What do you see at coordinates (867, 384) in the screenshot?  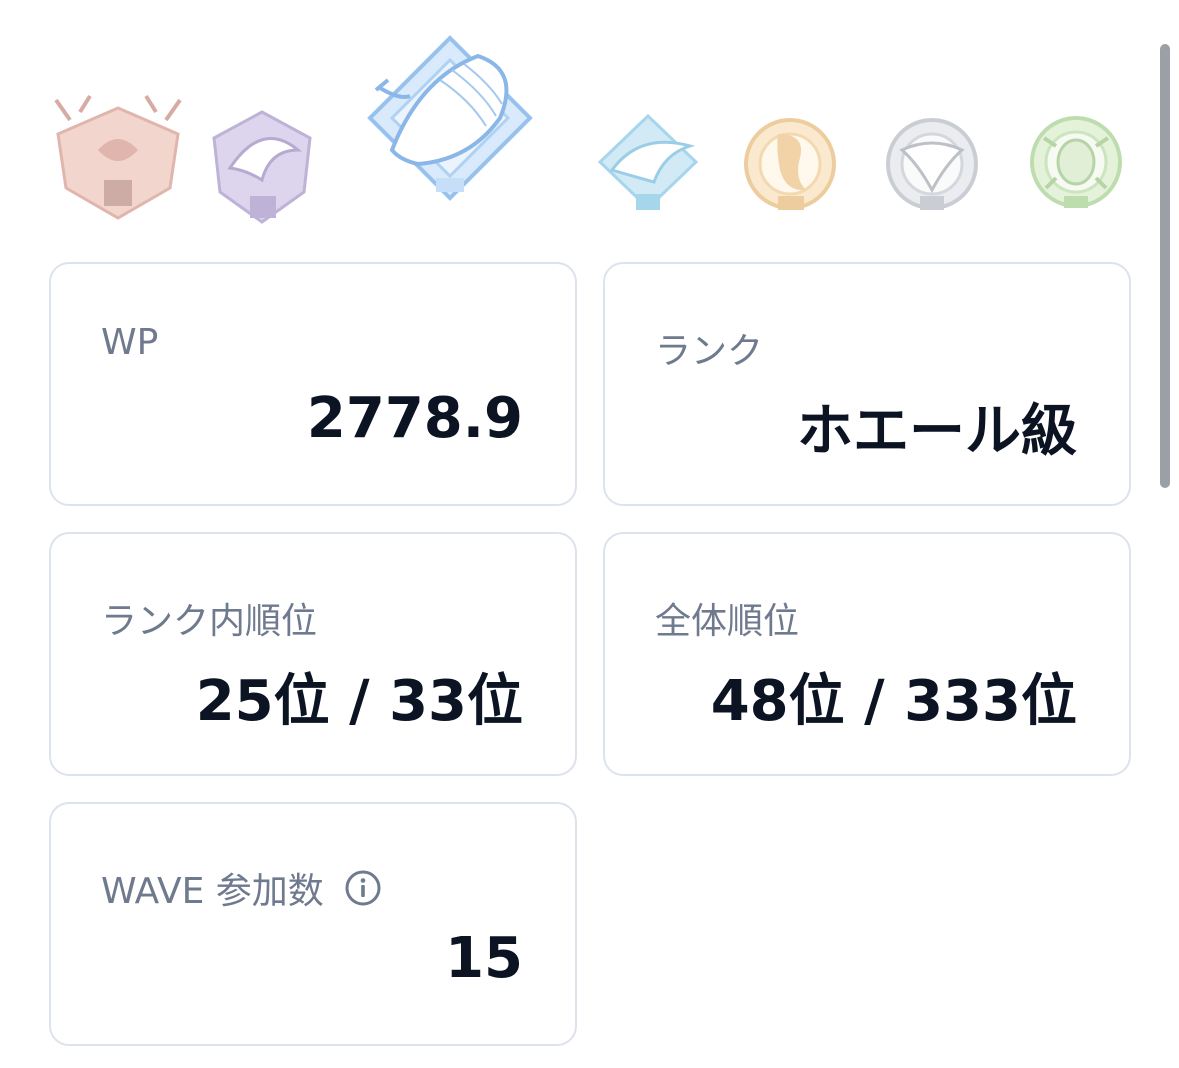 I see `rank-card: ランク ホエール級` at bounding box center [867, 384].